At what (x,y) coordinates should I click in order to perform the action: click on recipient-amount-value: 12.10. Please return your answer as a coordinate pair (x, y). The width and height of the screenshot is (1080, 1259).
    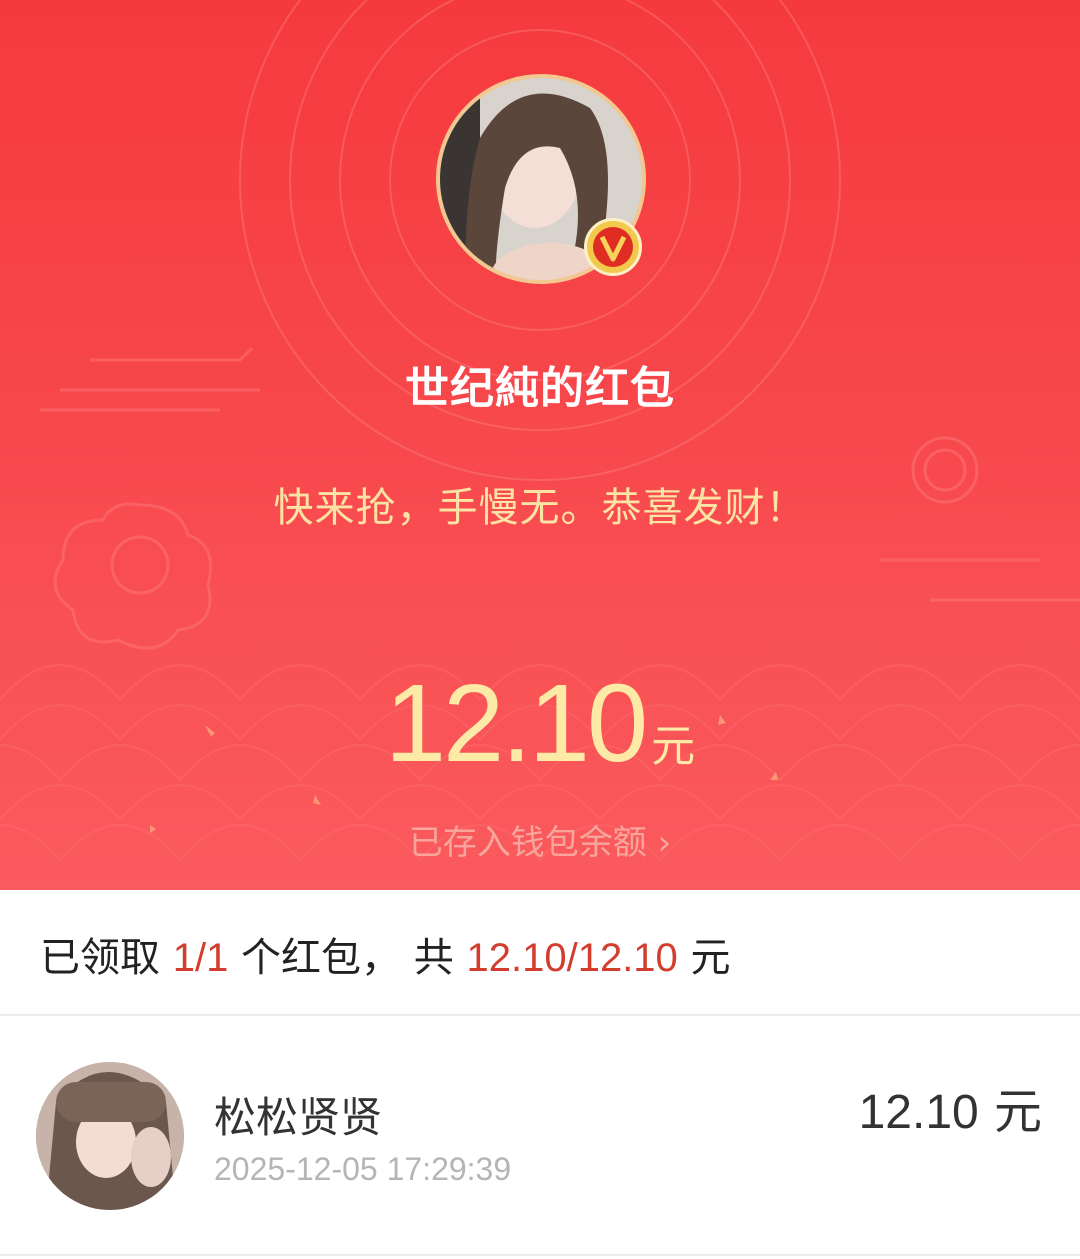
    Looking at the image, I should click on (918, 1112).